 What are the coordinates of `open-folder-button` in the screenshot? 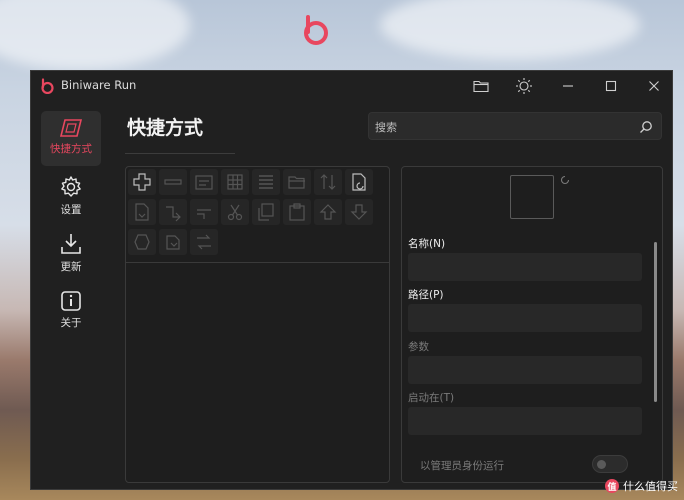 It's located at (481, 86).